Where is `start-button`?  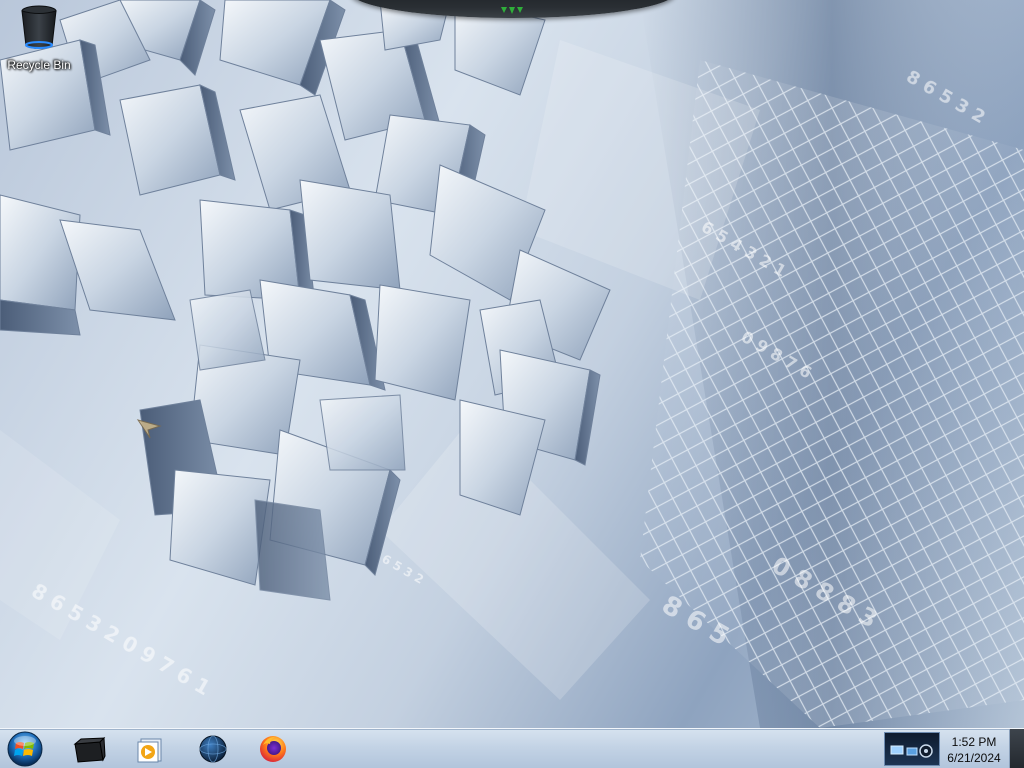
start-button is located at coordinates (25, 749).